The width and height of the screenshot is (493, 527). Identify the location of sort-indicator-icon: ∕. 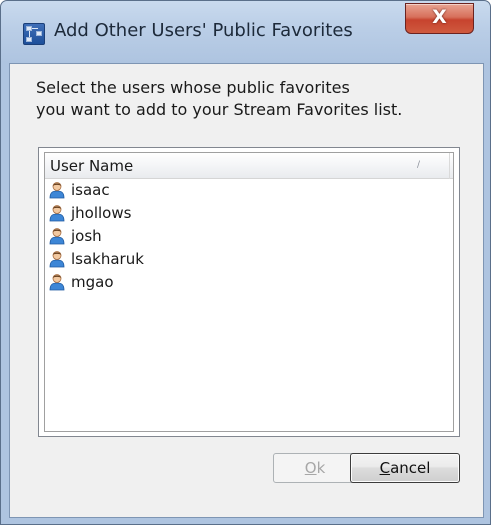
(419, 165).